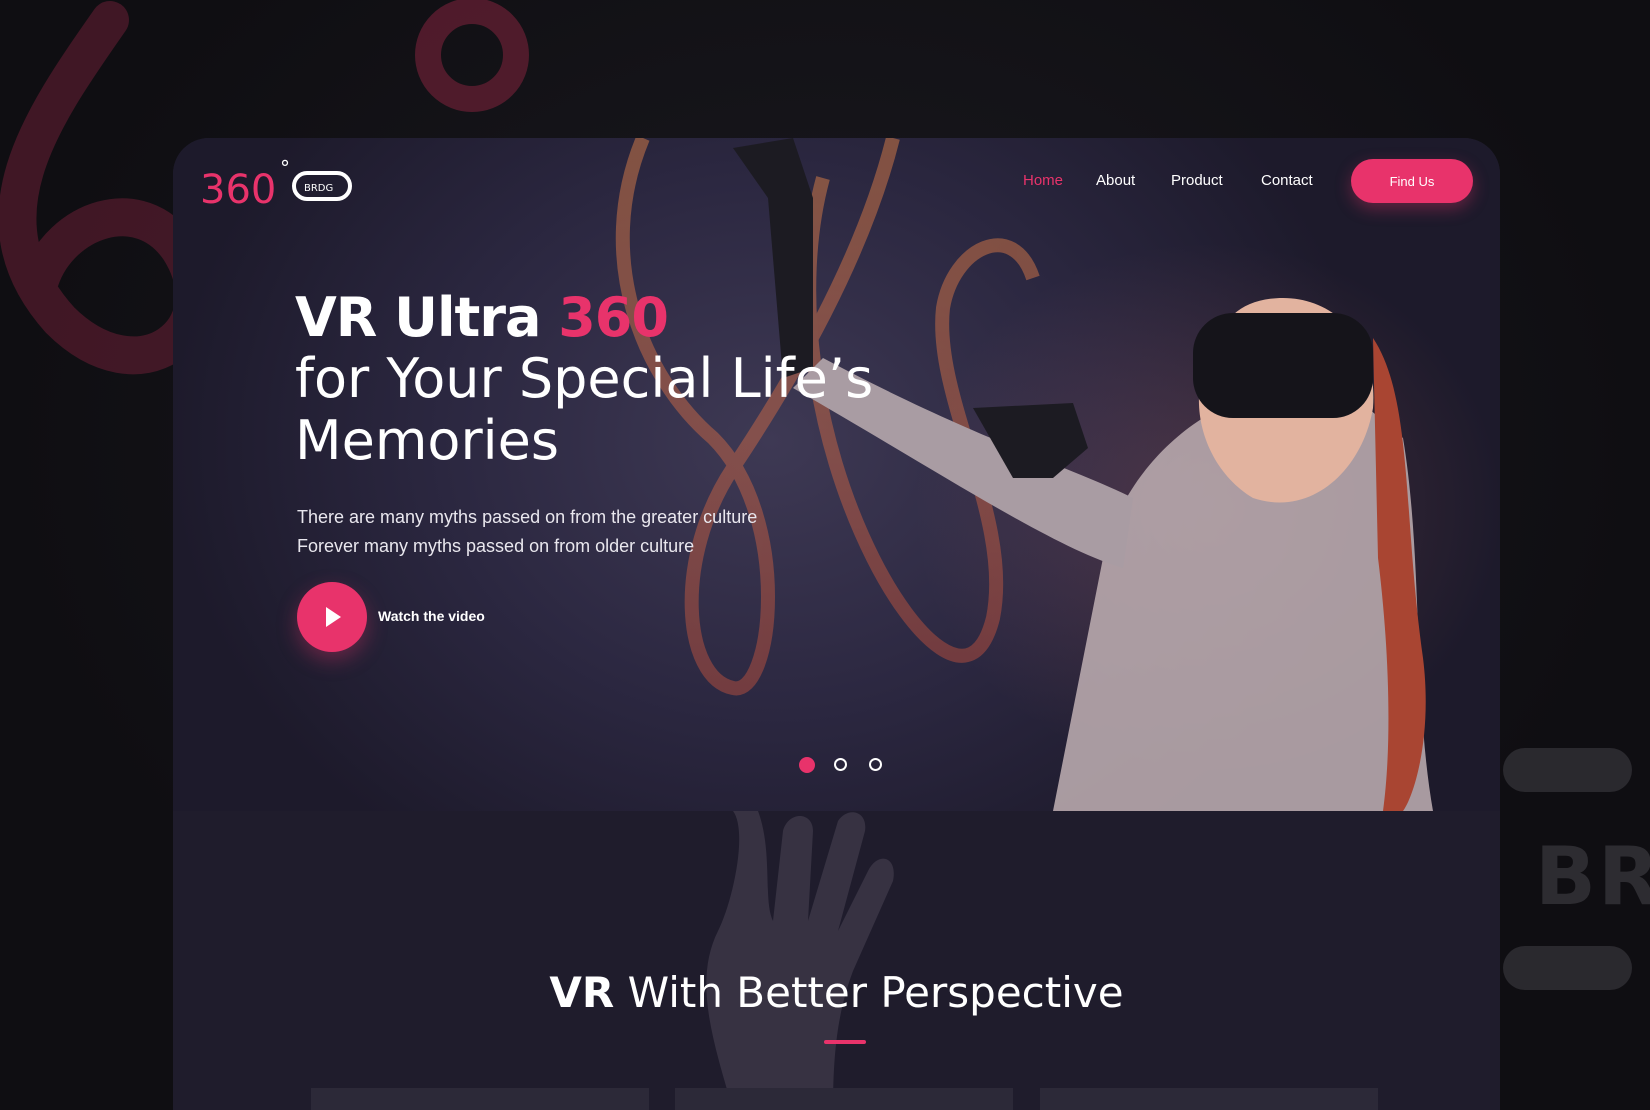  Describe the element at coordinates (582, 992) in the screenshot. I see `section-title-bold: VR` at that location.